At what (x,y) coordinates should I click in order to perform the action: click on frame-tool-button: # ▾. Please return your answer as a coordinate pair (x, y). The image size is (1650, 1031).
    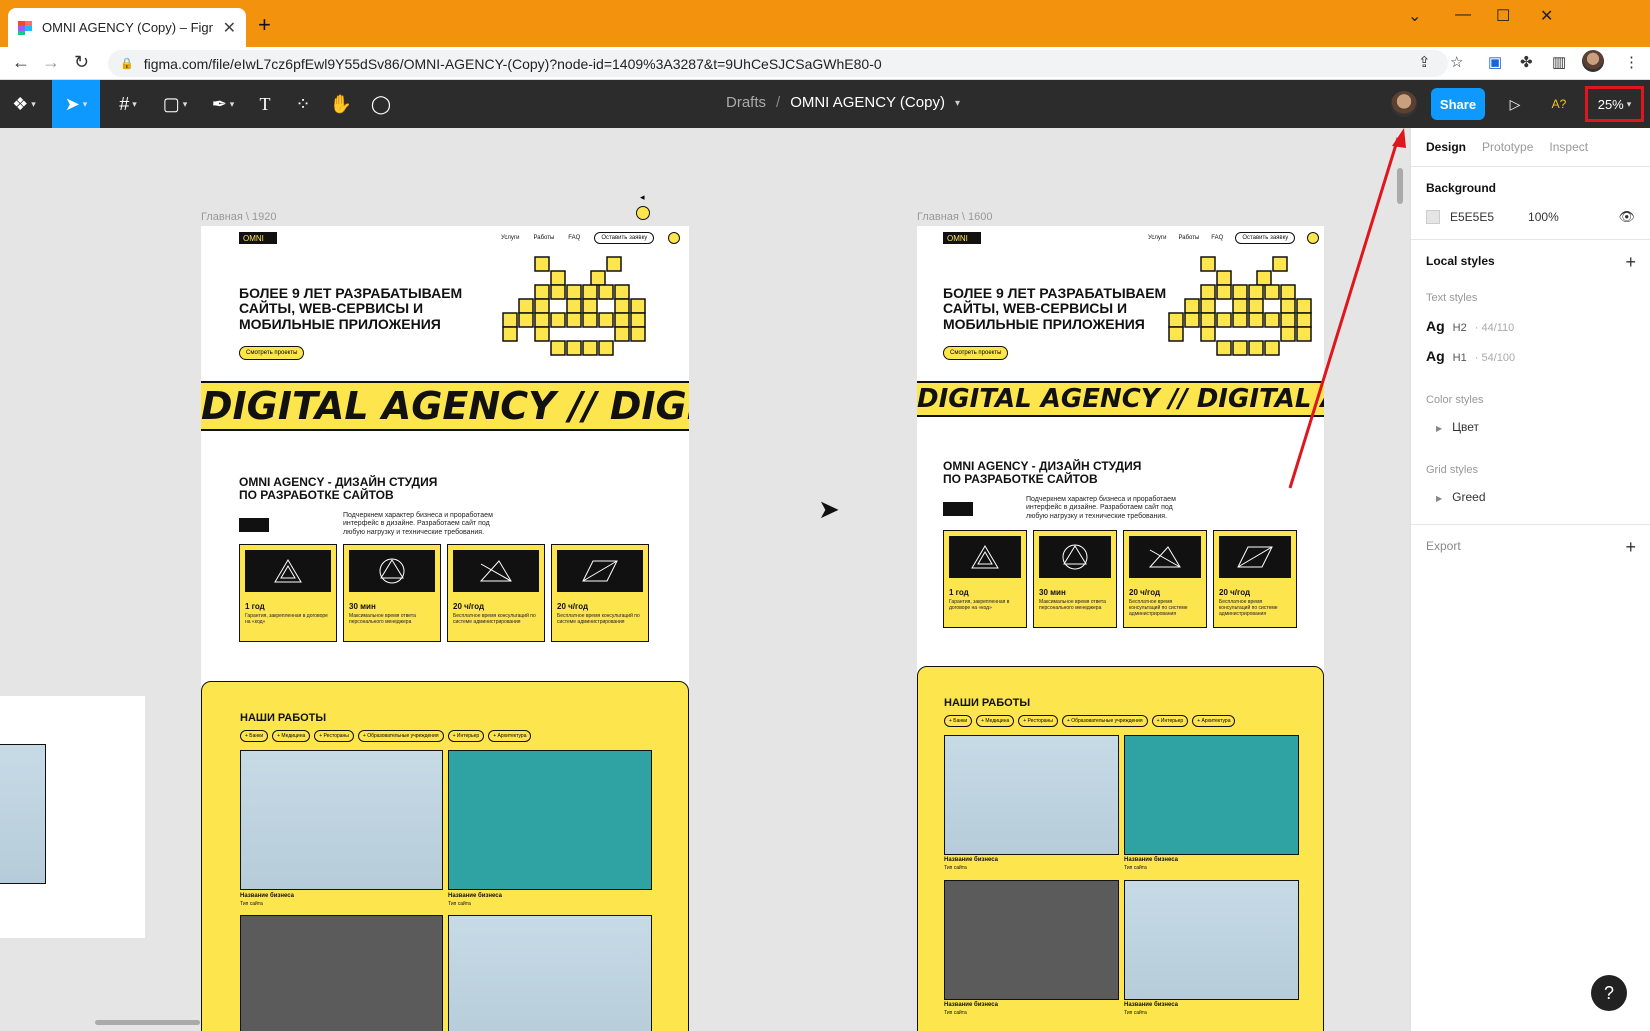
    Looking at the image, I should click on (128, 104).